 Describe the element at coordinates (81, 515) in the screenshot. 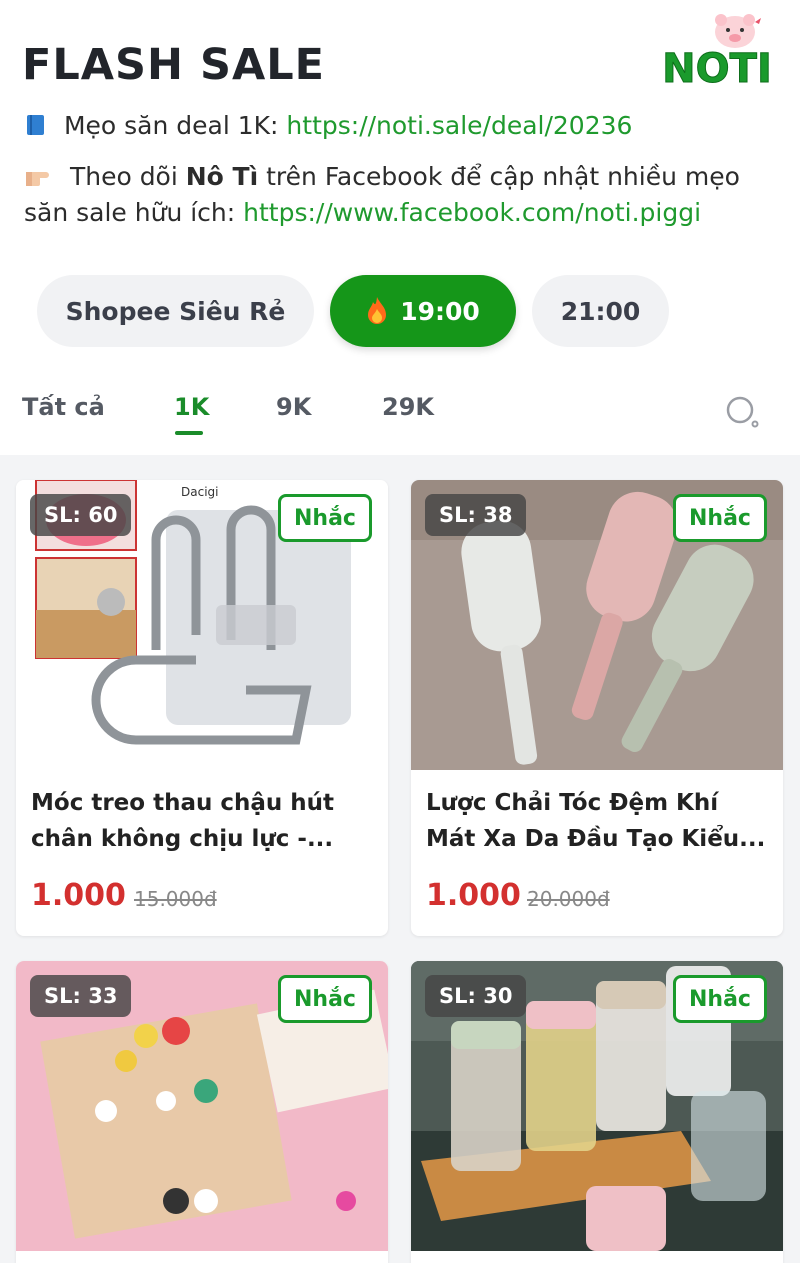

I see `stock-badge: SL: 60` at that location.